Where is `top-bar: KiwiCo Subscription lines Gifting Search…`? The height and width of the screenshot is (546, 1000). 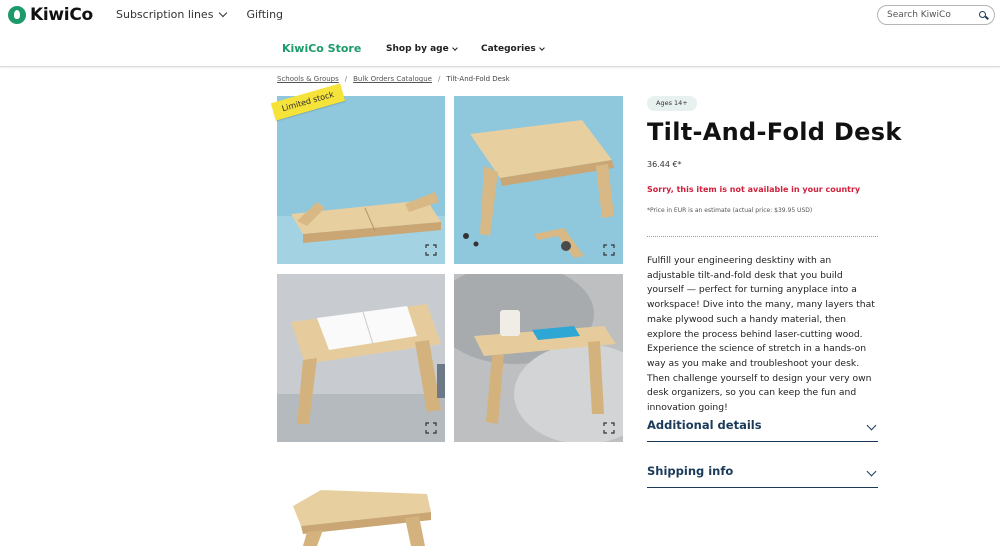 top-bar: KiwiCo Subscription lines Gifting Search… is located at coordinates (500, 16).